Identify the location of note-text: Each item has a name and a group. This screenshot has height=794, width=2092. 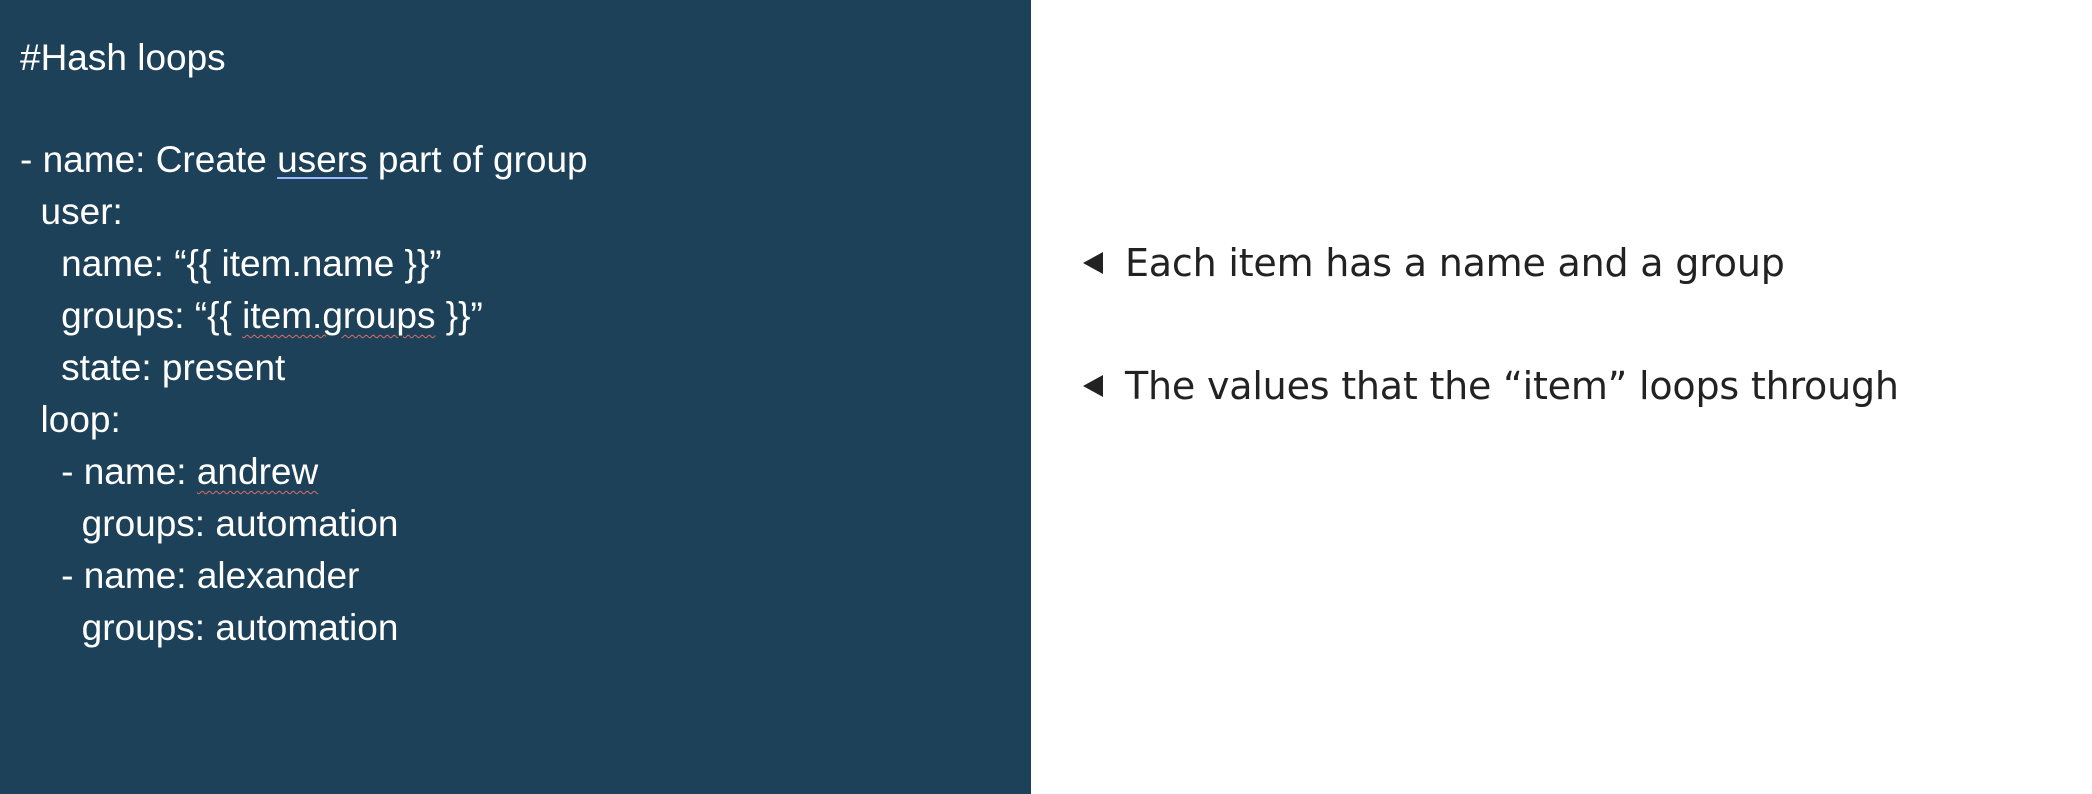
(1455, 263).